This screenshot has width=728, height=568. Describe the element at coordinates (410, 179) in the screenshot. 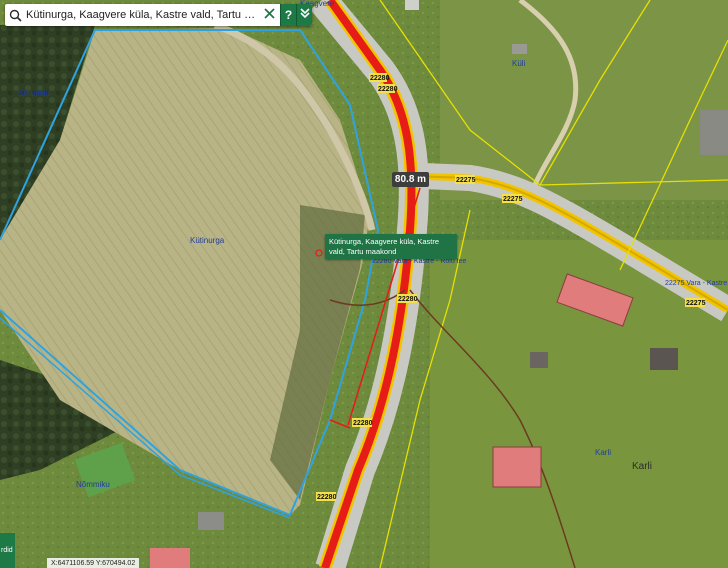

I see `distance-label: 80.8 m` at that location.